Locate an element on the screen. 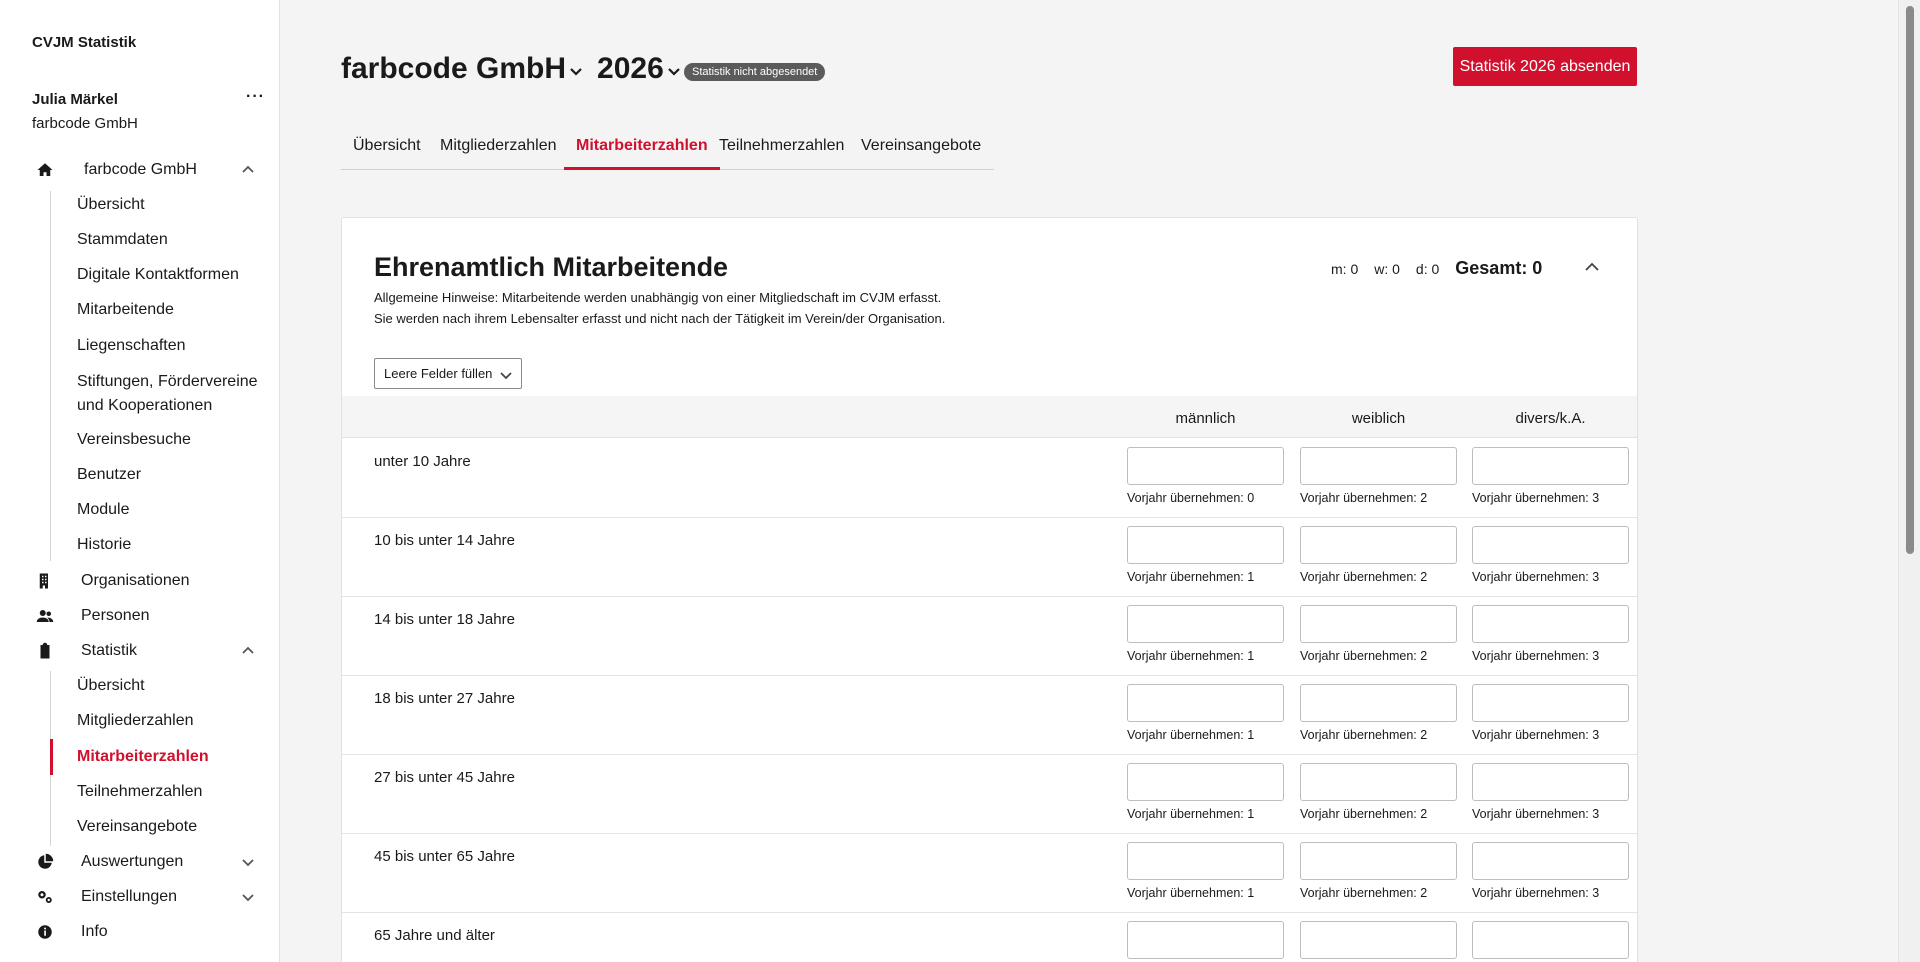 This screenshot has height=962, width=1920. fill-empty-fields-select: Leere Felder füllen is located at coordinates (448, 373).